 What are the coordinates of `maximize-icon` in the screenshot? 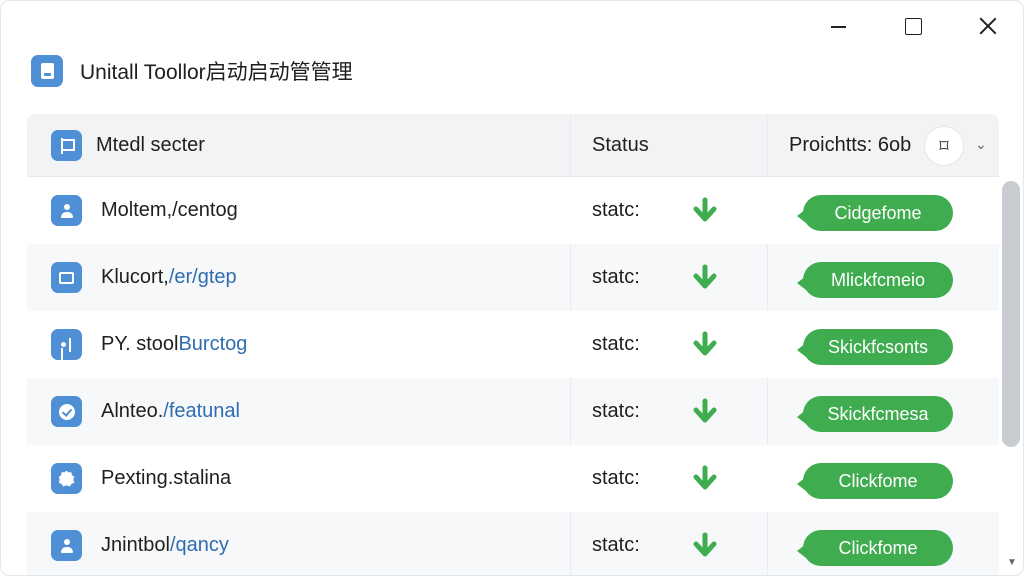 It's located at (913, 26).